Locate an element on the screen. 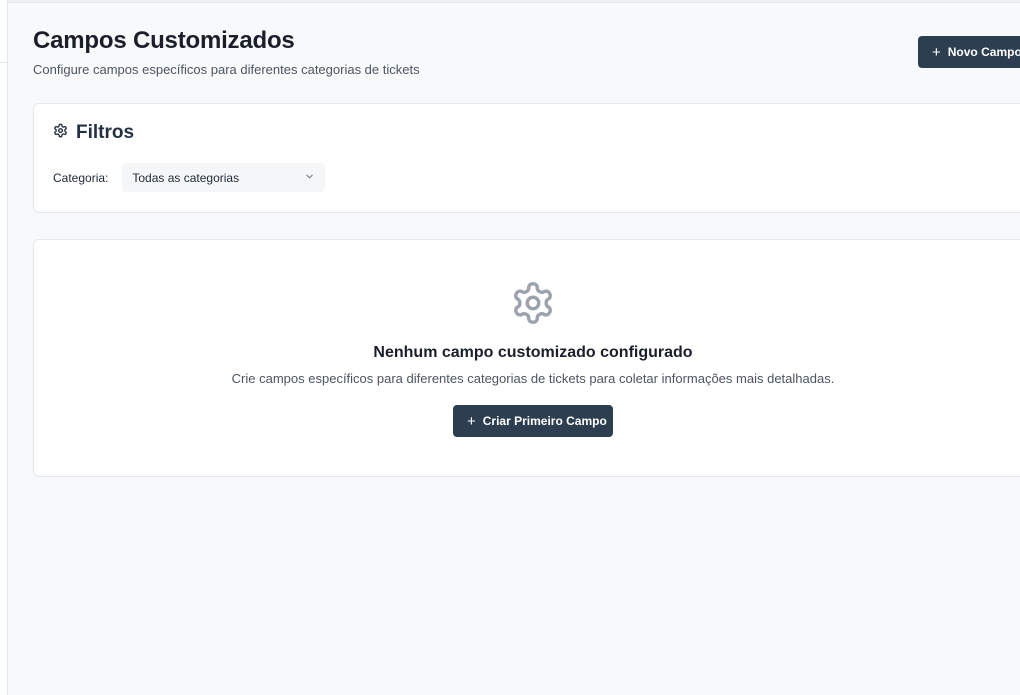 This screenshot has height=695, width=1020. filters-header: Filtros is located at coordinates (93, 133).